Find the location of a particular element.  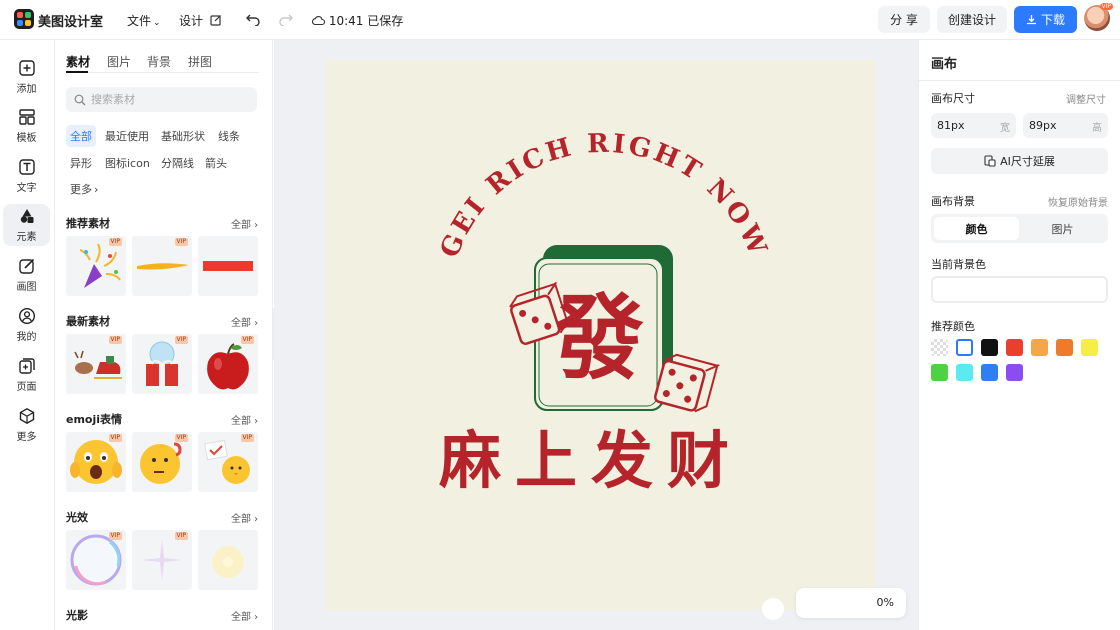

undo-icon is located at coordinates (253, 19).